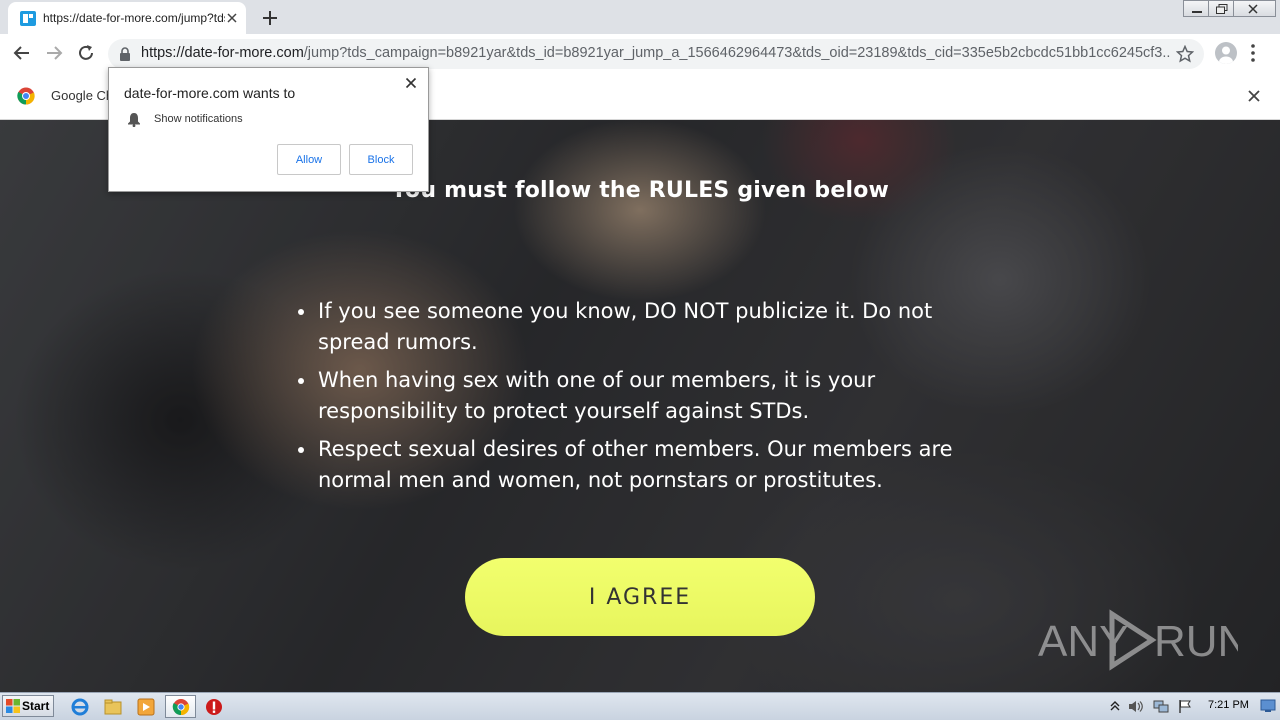  I want to click on file-explorer-icon, so click(113, 707).